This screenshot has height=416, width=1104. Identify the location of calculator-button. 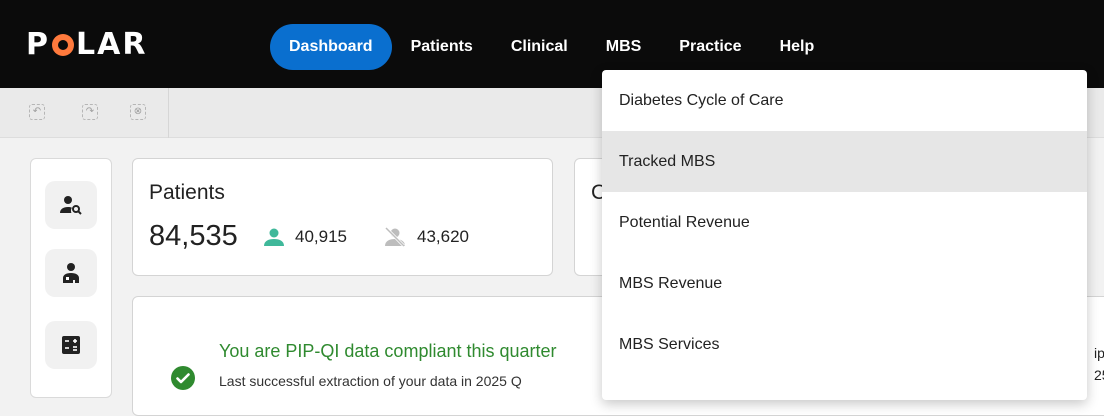
(71, 345).